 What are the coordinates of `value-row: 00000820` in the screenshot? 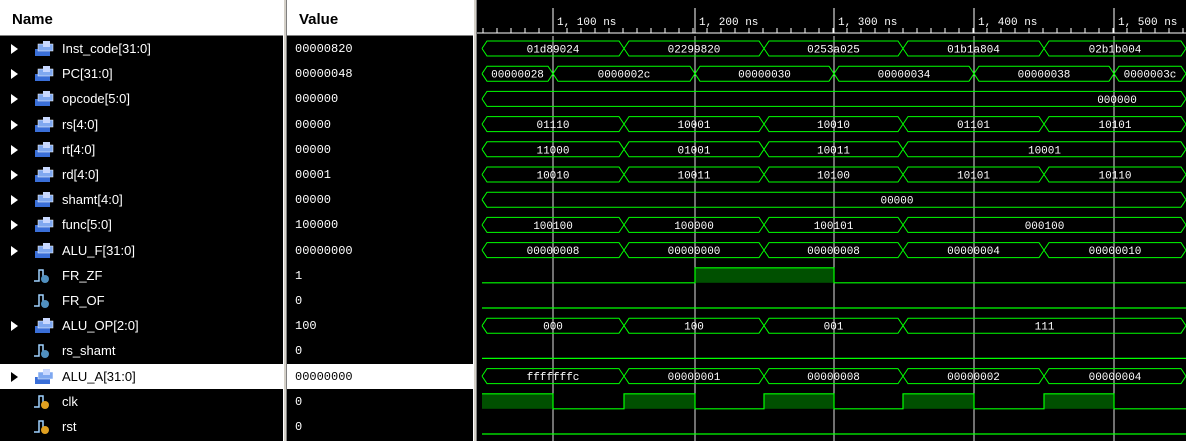 It's located at (380, 48).